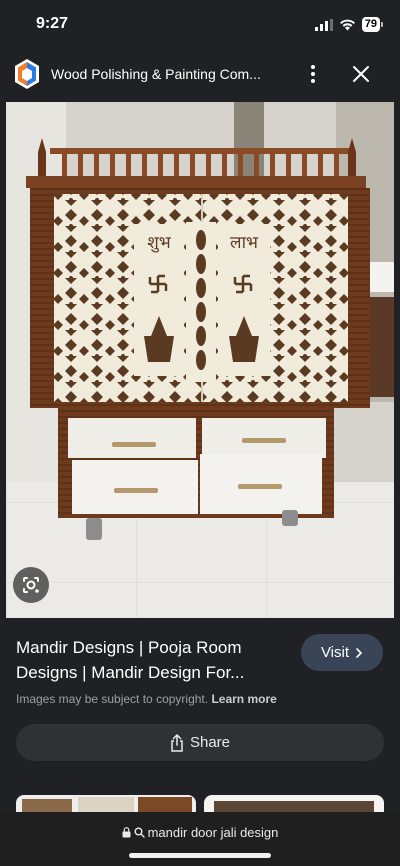  Describe the element at coordinates (323, 24) in the screenshot. I see `signal-icon` at that location.